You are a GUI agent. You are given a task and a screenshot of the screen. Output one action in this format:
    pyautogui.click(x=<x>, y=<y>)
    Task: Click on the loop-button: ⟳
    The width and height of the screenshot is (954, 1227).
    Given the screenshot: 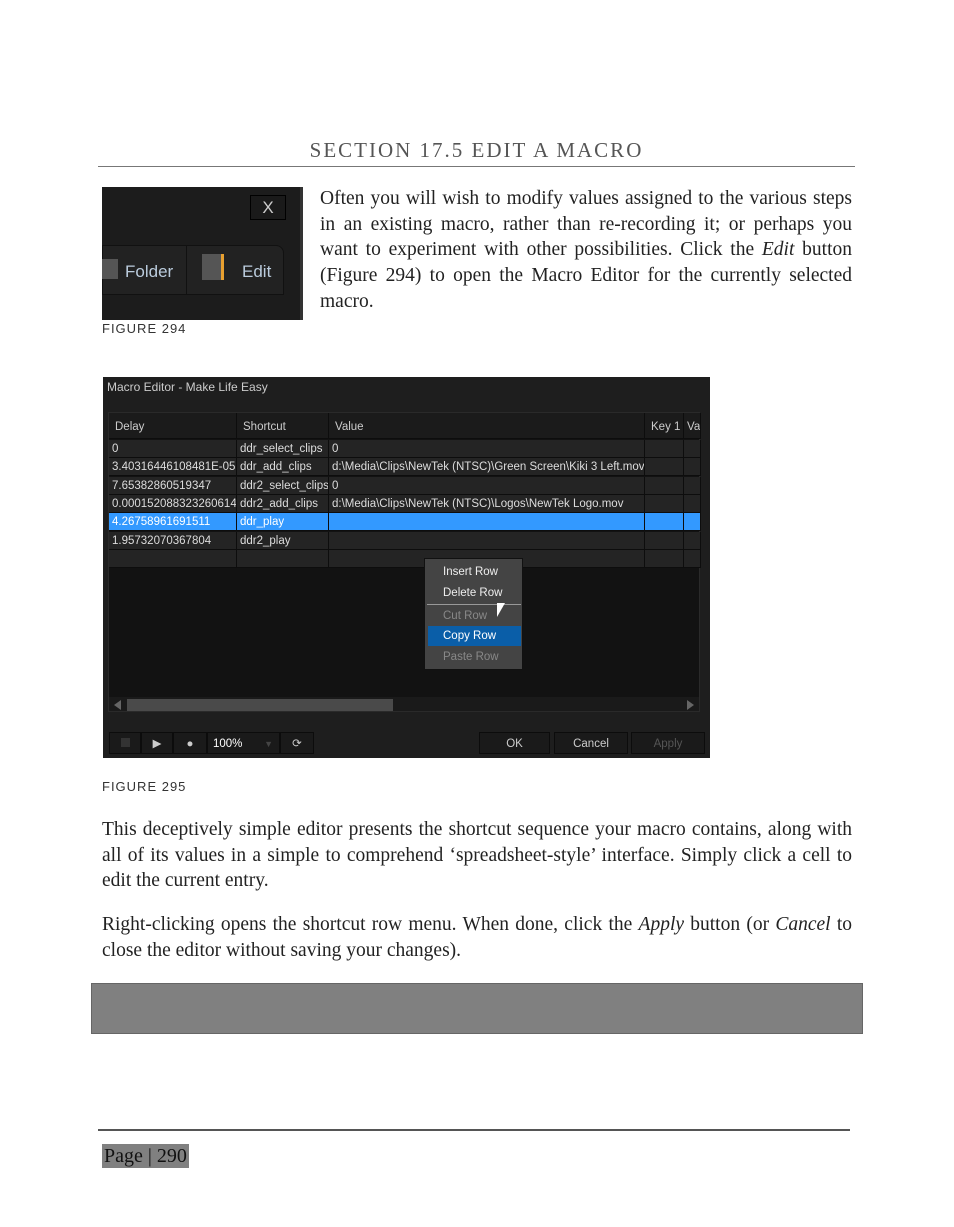 What is the action you would take?
    pyautogui.click(x=297, y=743)
    